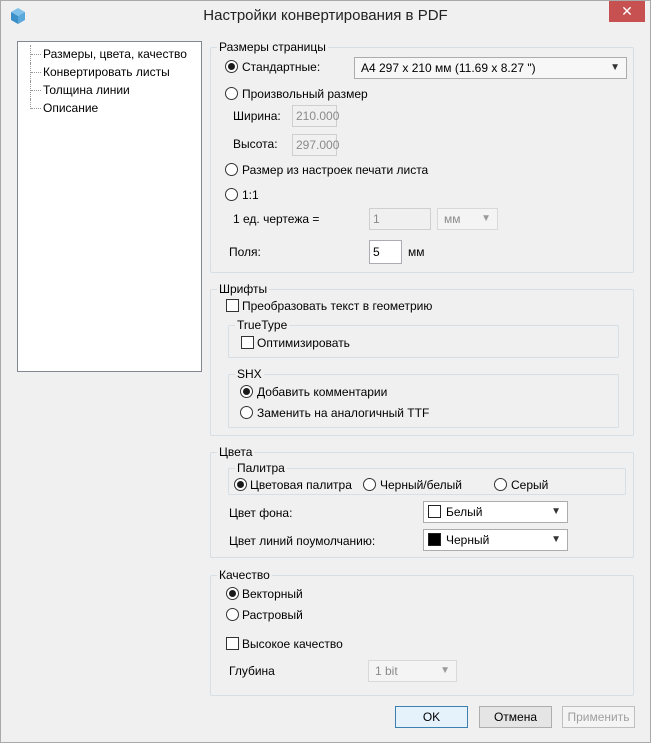 The height and width of the screenshot is (743, 651). What do you see at coordinates (106, 72) in the screenshot?
I see `nav-item-label: Конвертировать листы` at bounding box center [106, 72].